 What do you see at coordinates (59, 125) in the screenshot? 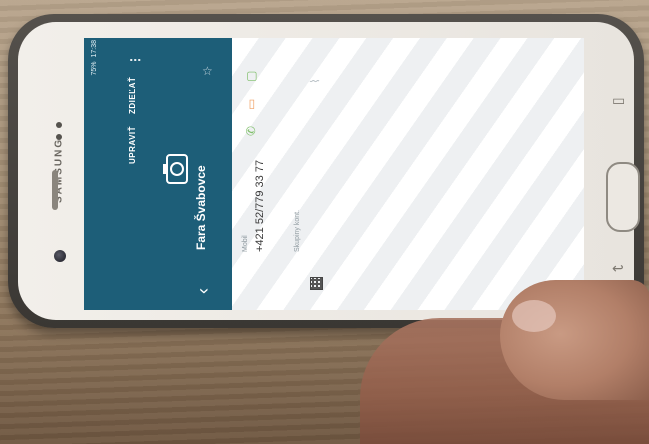
I see `proximity-sensor` at bounding box center [59, 125].